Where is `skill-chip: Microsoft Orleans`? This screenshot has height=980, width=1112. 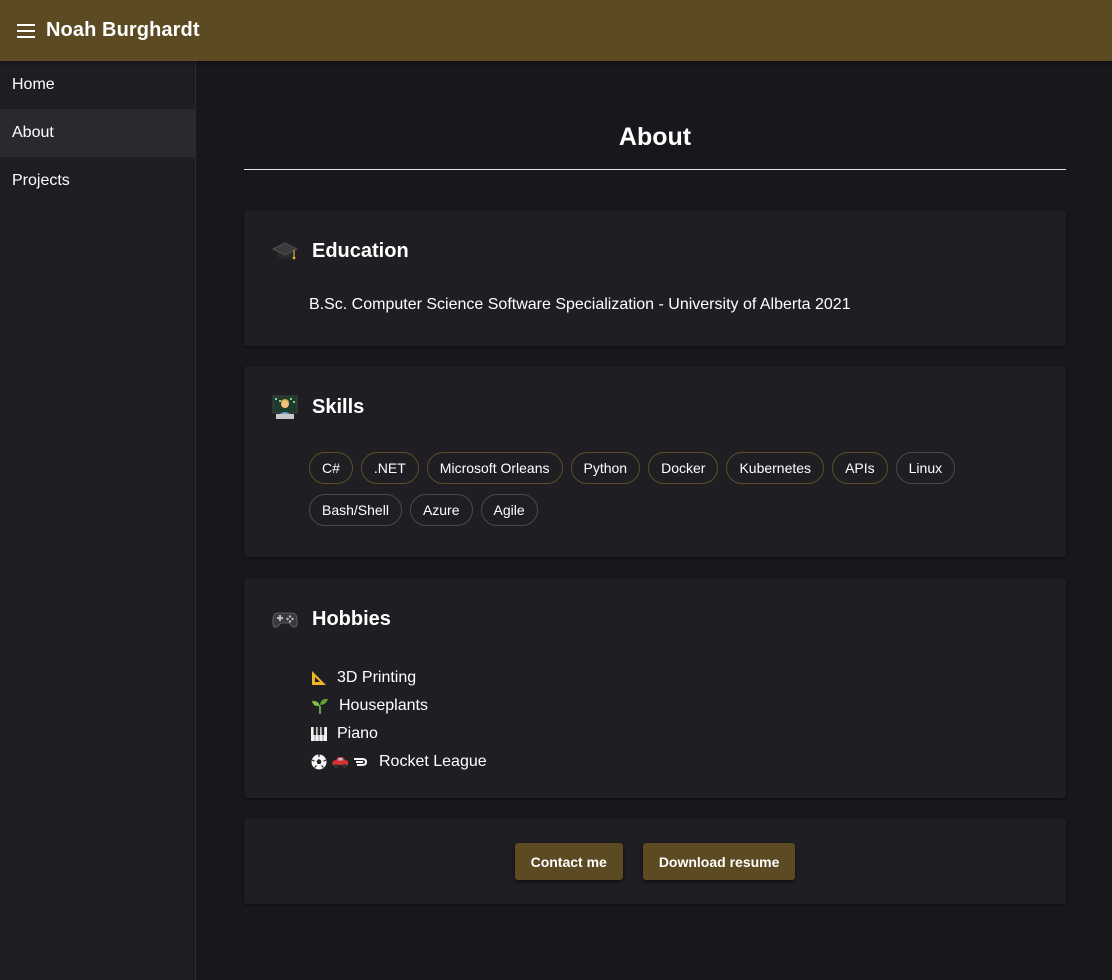 skill-chip: Microsoft Orleans is located at coordinates (494, 468).